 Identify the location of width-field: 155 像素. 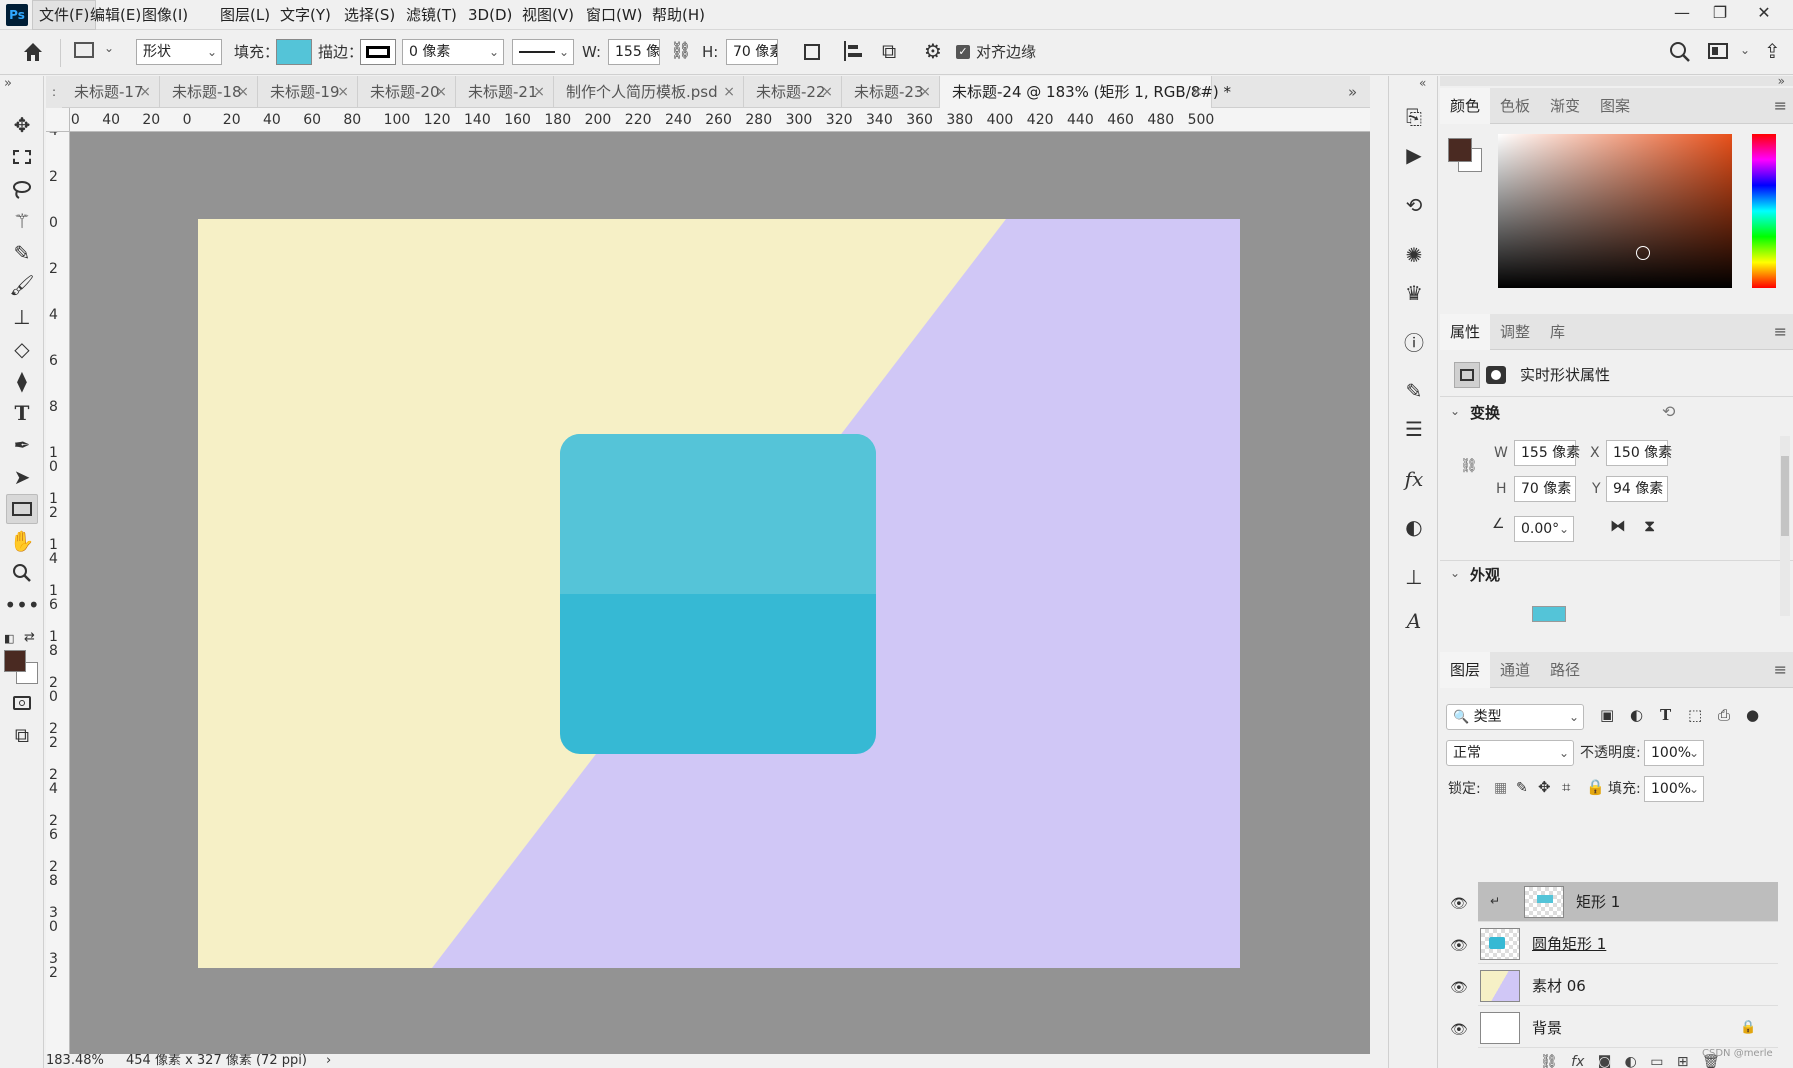
(1547, 453).